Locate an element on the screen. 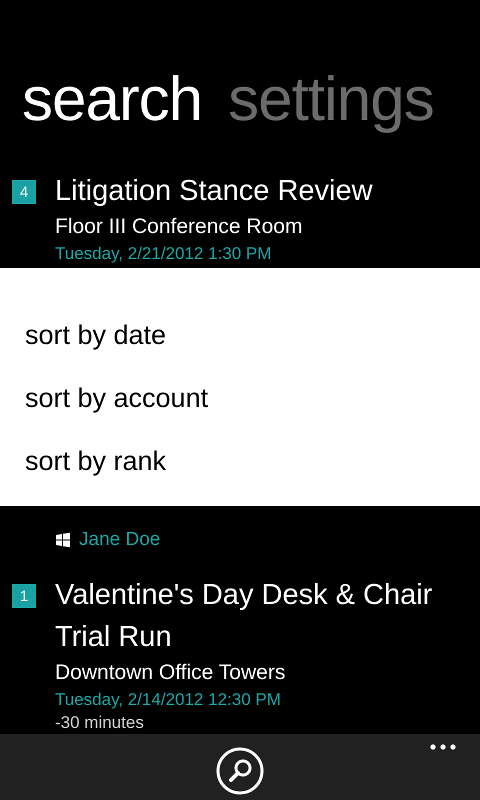 This screenshot has height=800, width=480. menu-item: sort by rank is located at coordinates (83, 461).